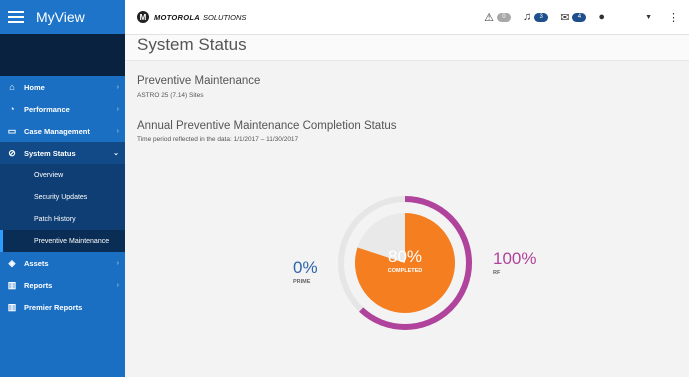  I want to click on brand-name: MOTOROLA, so click(177, 17).